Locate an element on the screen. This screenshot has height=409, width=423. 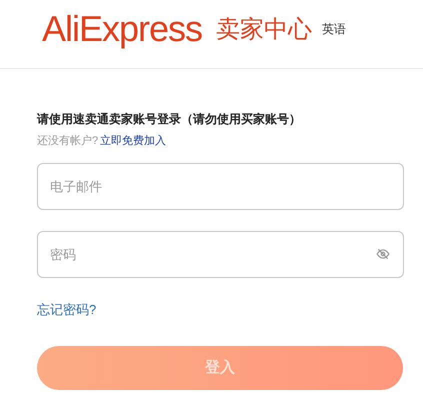
forgot-password-link: 忘记密码? is located at coordinates (220, 310).